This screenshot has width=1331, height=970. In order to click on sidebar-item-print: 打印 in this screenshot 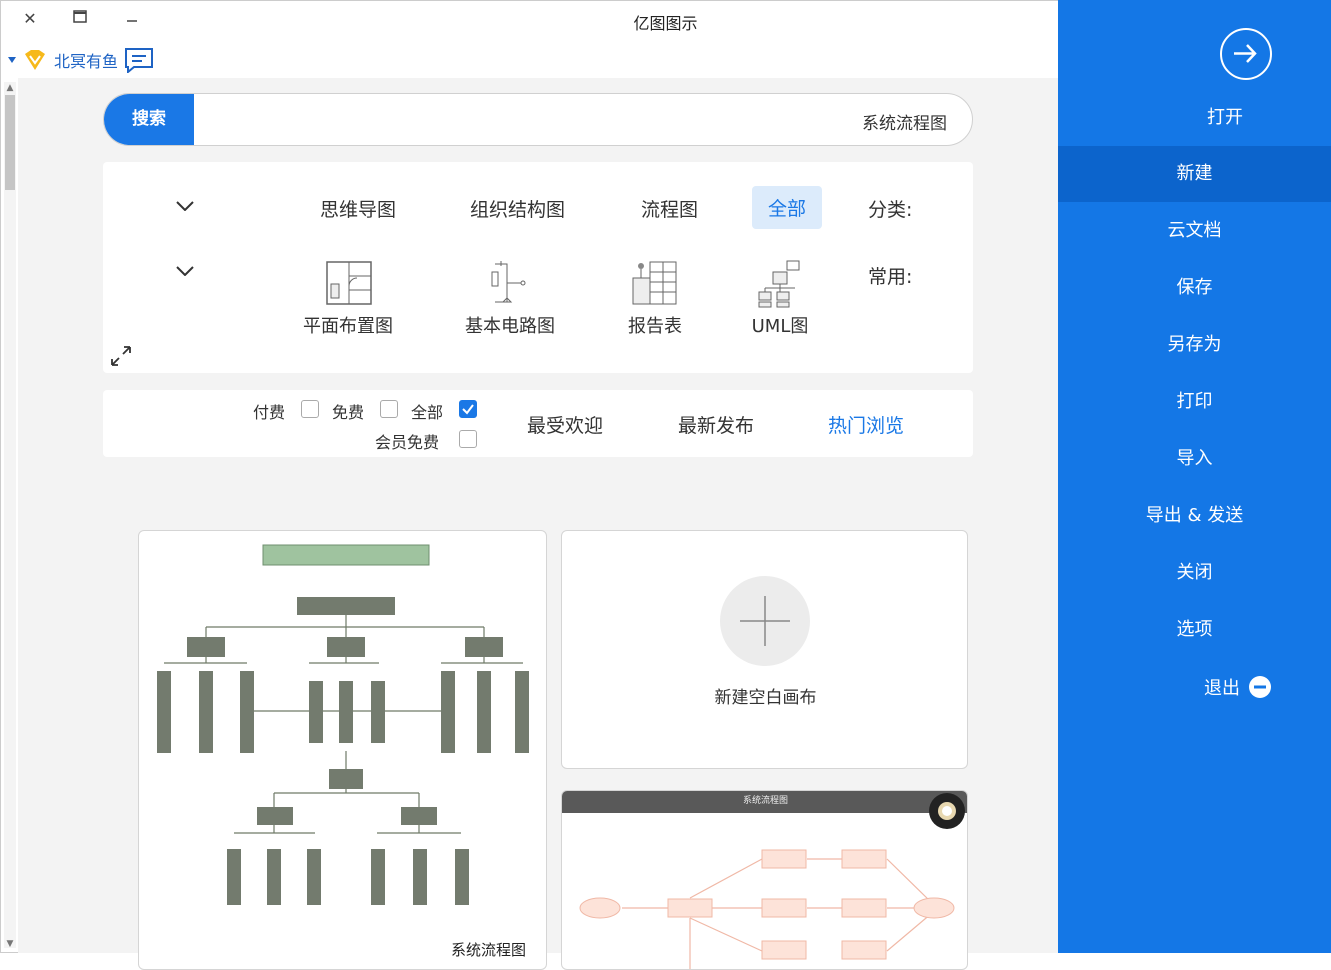, I will do `click(1194, 402)`.